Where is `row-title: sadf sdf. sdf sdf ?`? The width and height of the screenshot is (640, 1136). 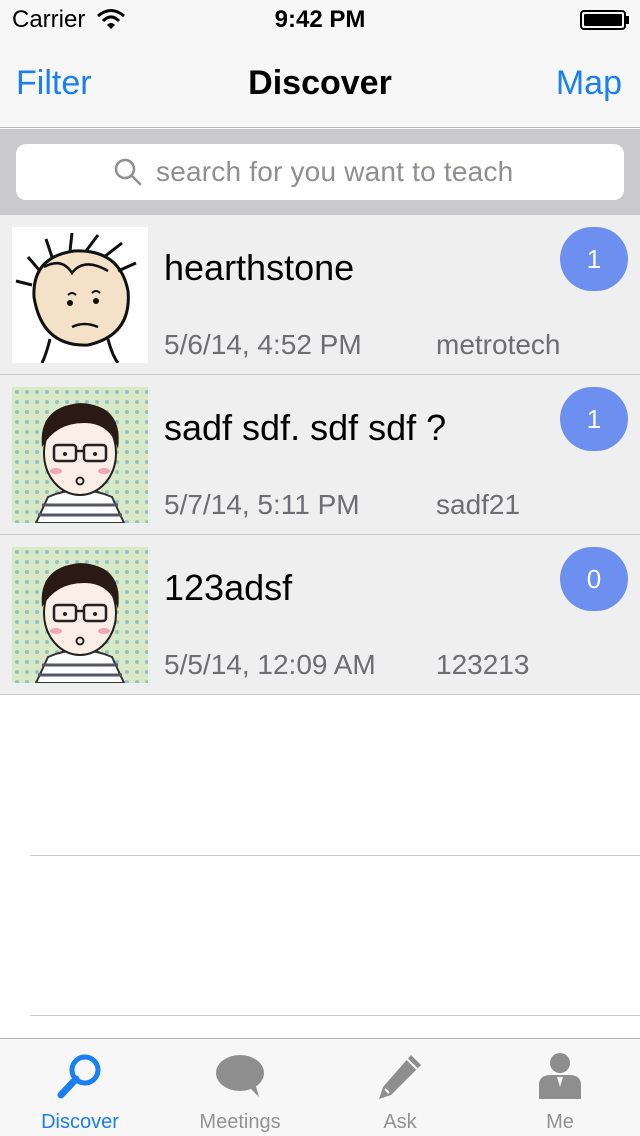
row-title: sadf sdf. sdf sdf ? is located at coordinates (305, 427).